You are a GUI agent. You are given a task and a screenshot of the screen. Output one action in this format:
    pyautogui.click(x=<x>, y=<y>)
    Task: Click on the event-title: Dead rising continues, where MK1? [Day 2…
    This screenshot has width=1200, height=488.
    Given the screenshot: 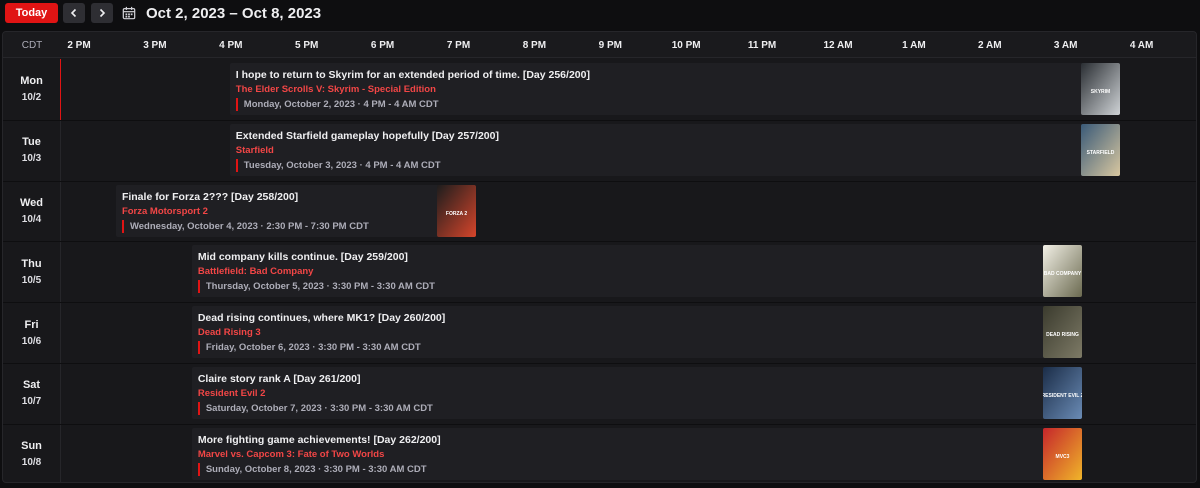 What is the action you would take?
    pyautogui.click(x=321, y=318)
    